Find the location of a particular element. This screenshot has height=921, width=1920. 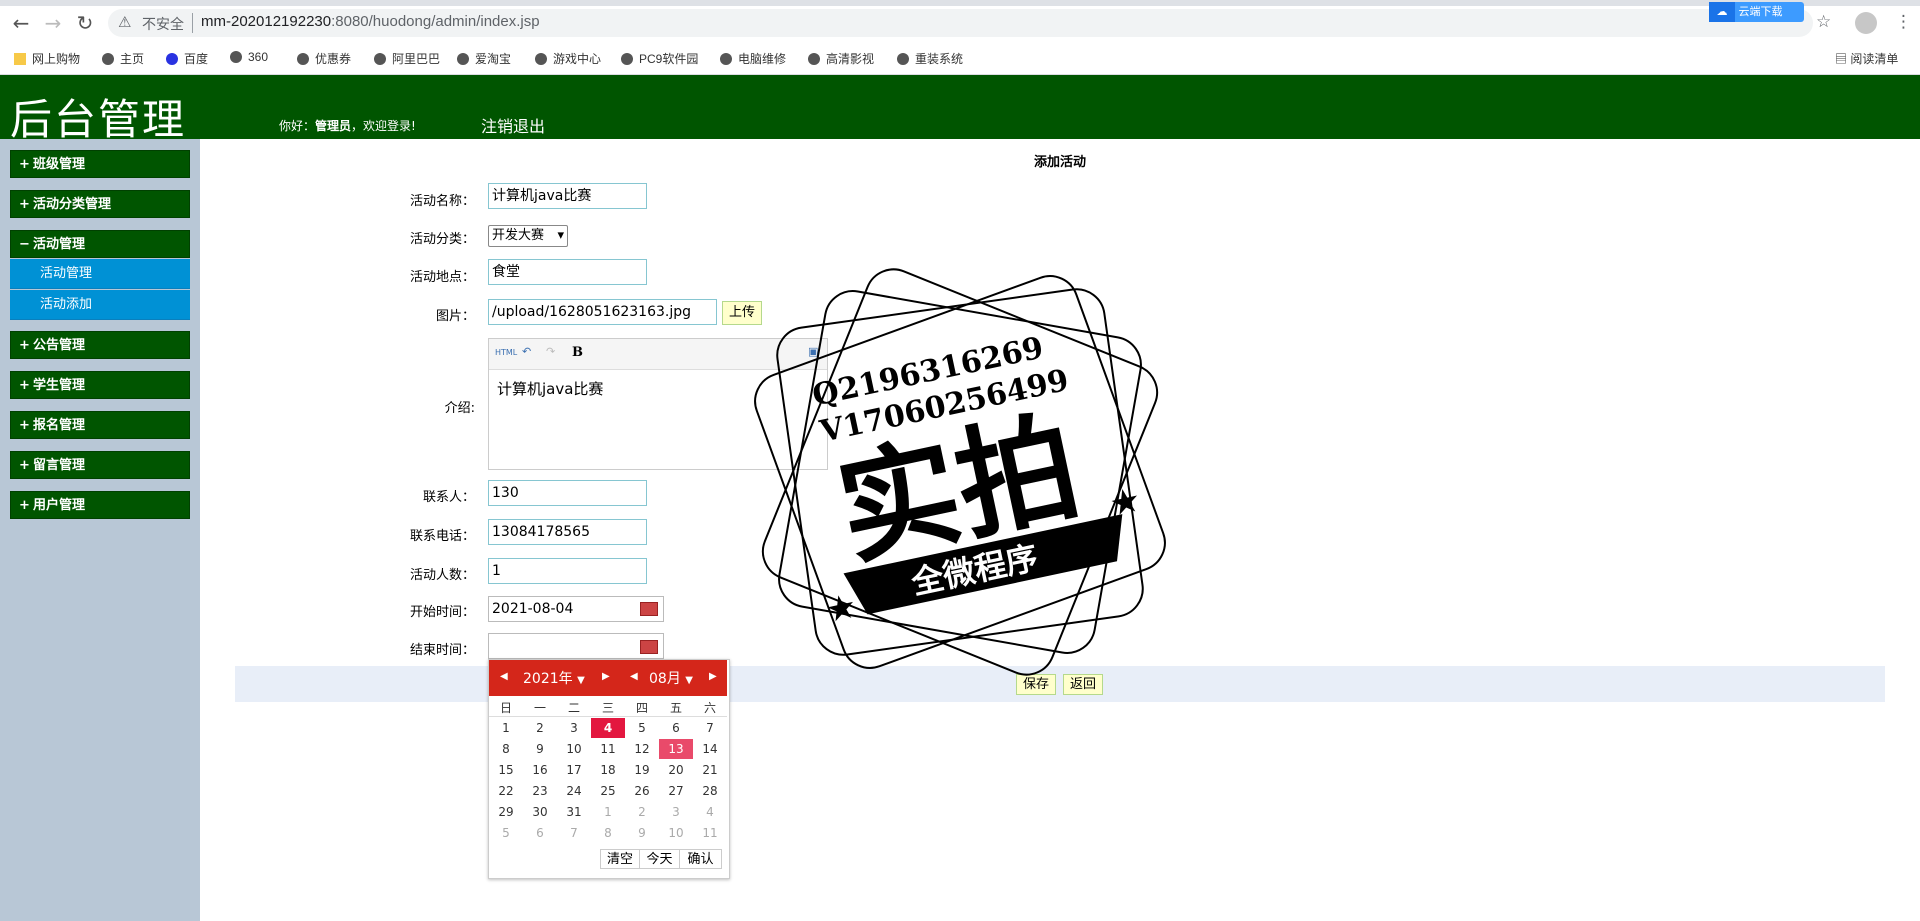

calendar-day: 12 is located at coordinates (642, 749).